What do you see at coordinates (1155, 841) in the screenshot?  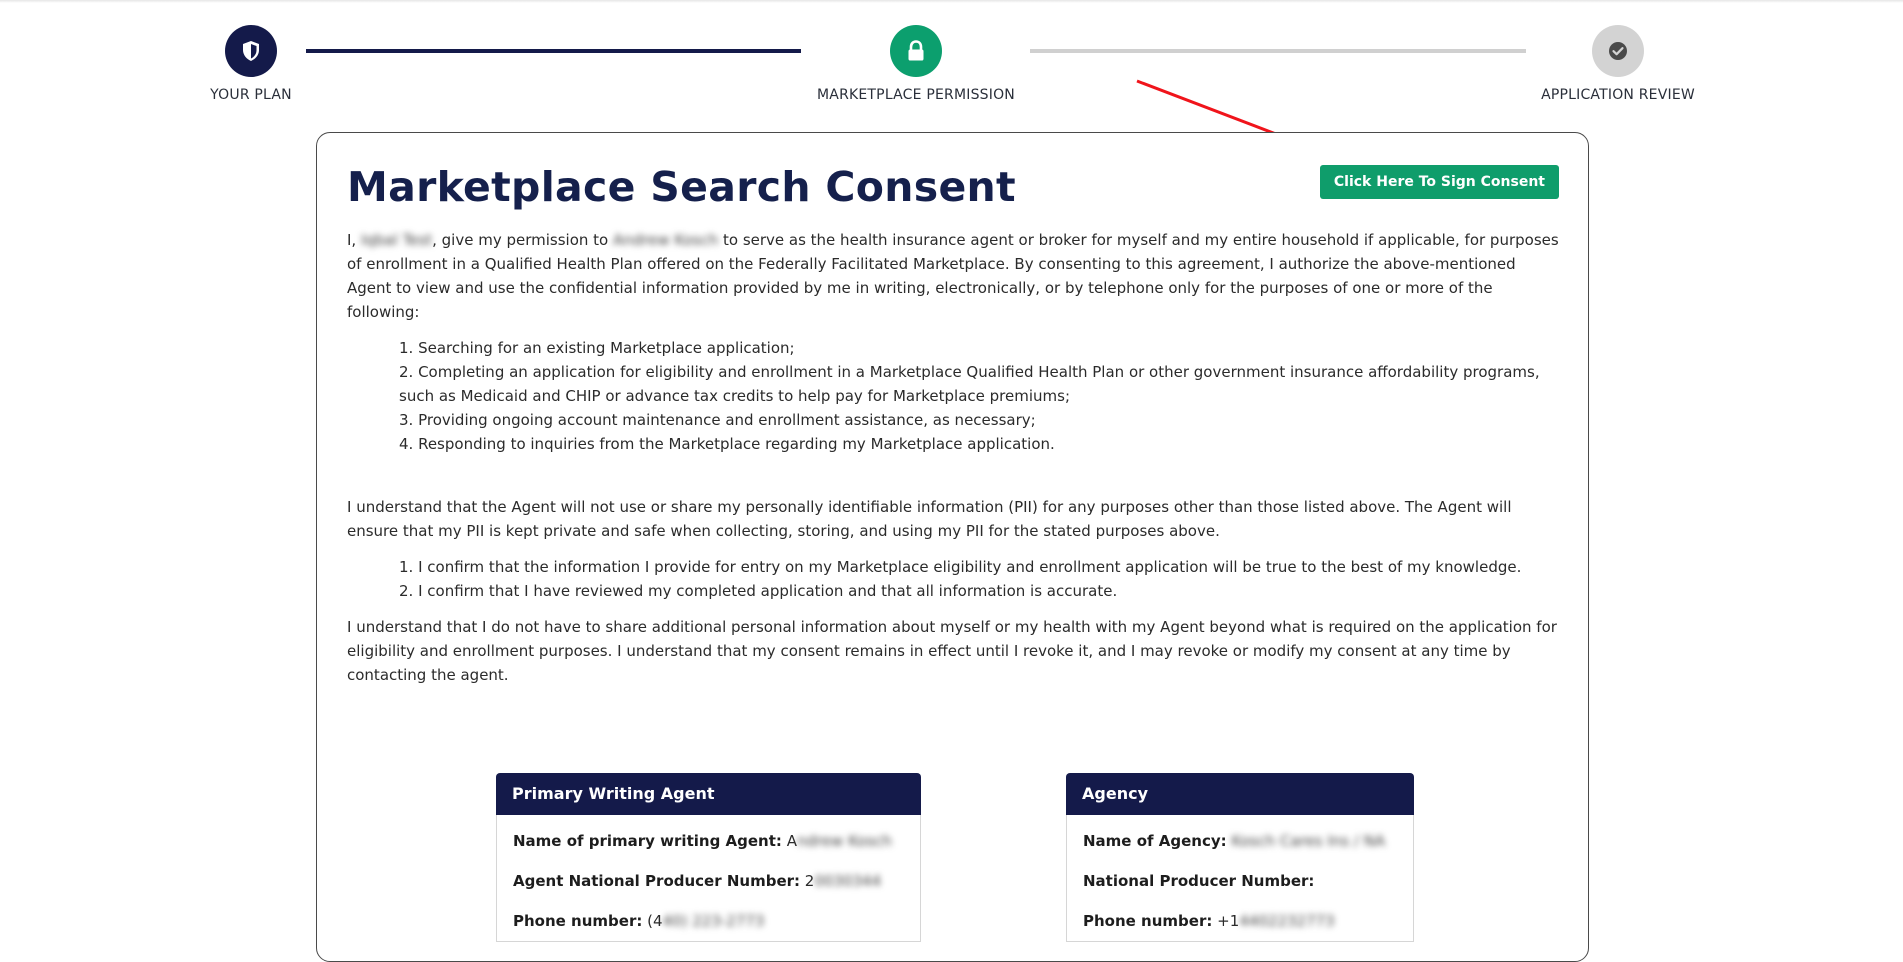 I see `field-label: Name of Agency:` at bounding box center [1155, 841].